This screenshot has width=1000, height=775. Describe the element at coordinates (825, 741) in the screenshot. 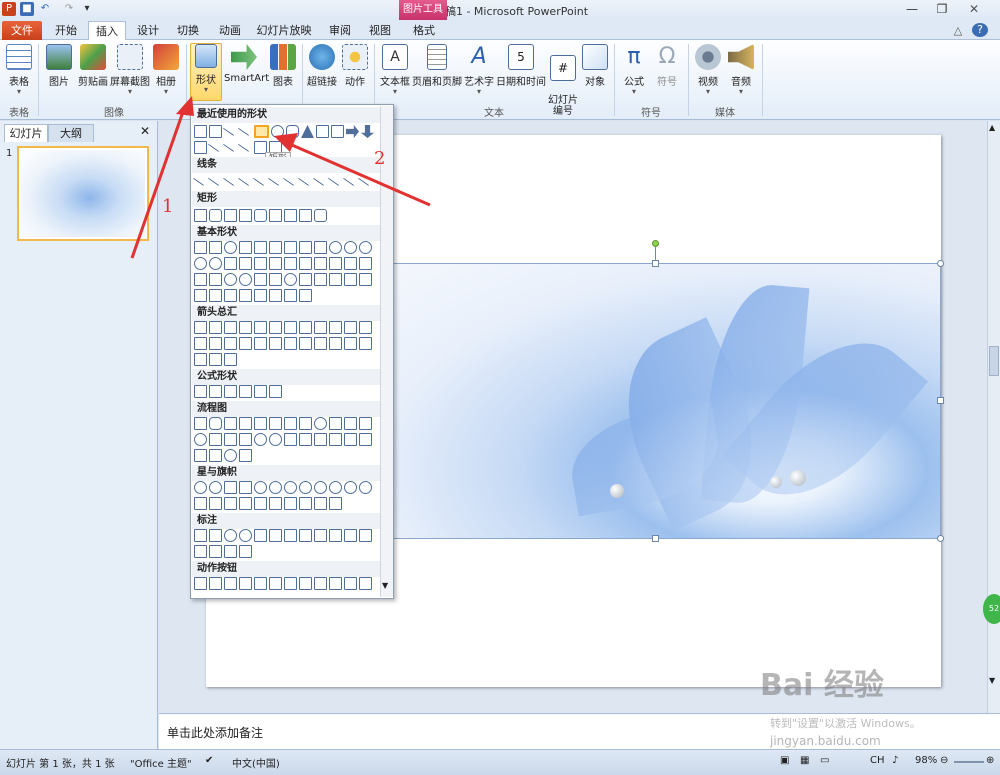

I see `baidu-url-watermark: jingyan.baidu.com` at that location.